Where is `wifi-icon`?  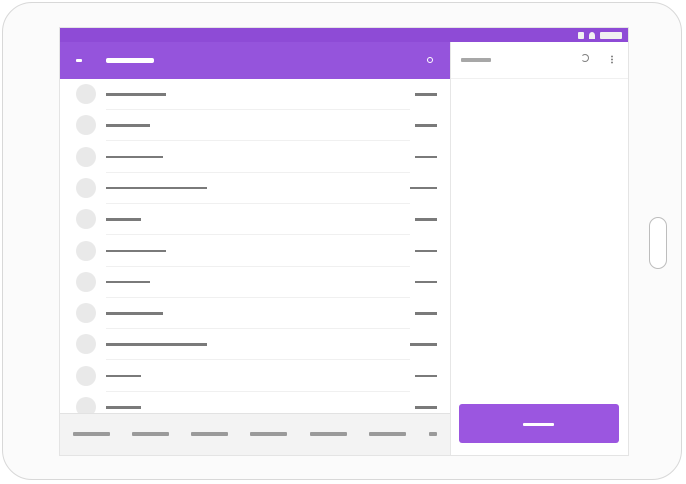 wifi-icon is located at coordinates (592, 35).